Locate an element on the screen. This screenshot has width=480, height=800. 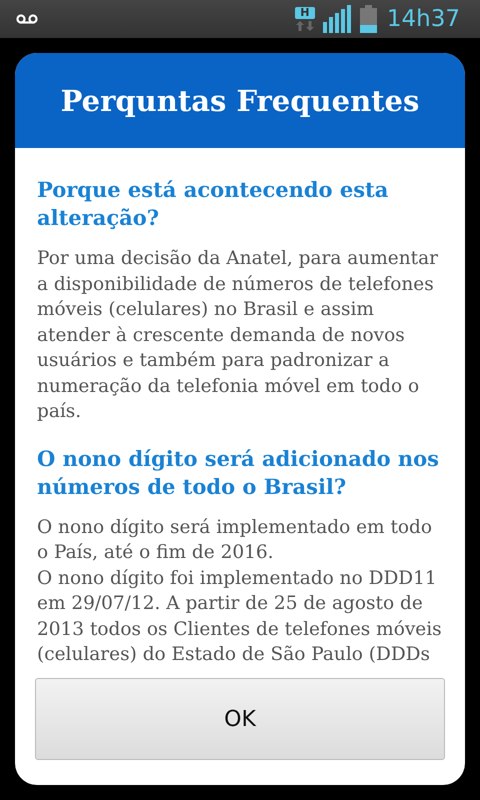
answer-text: O nono dígito foi implementado no DDD11 em 29/07/12. A partir de 25 de agosto de 2013 todos os Clientes de telefones móveis (celulares) do Estado de São Paulo (DDDs is located at coordinates (240, 616).